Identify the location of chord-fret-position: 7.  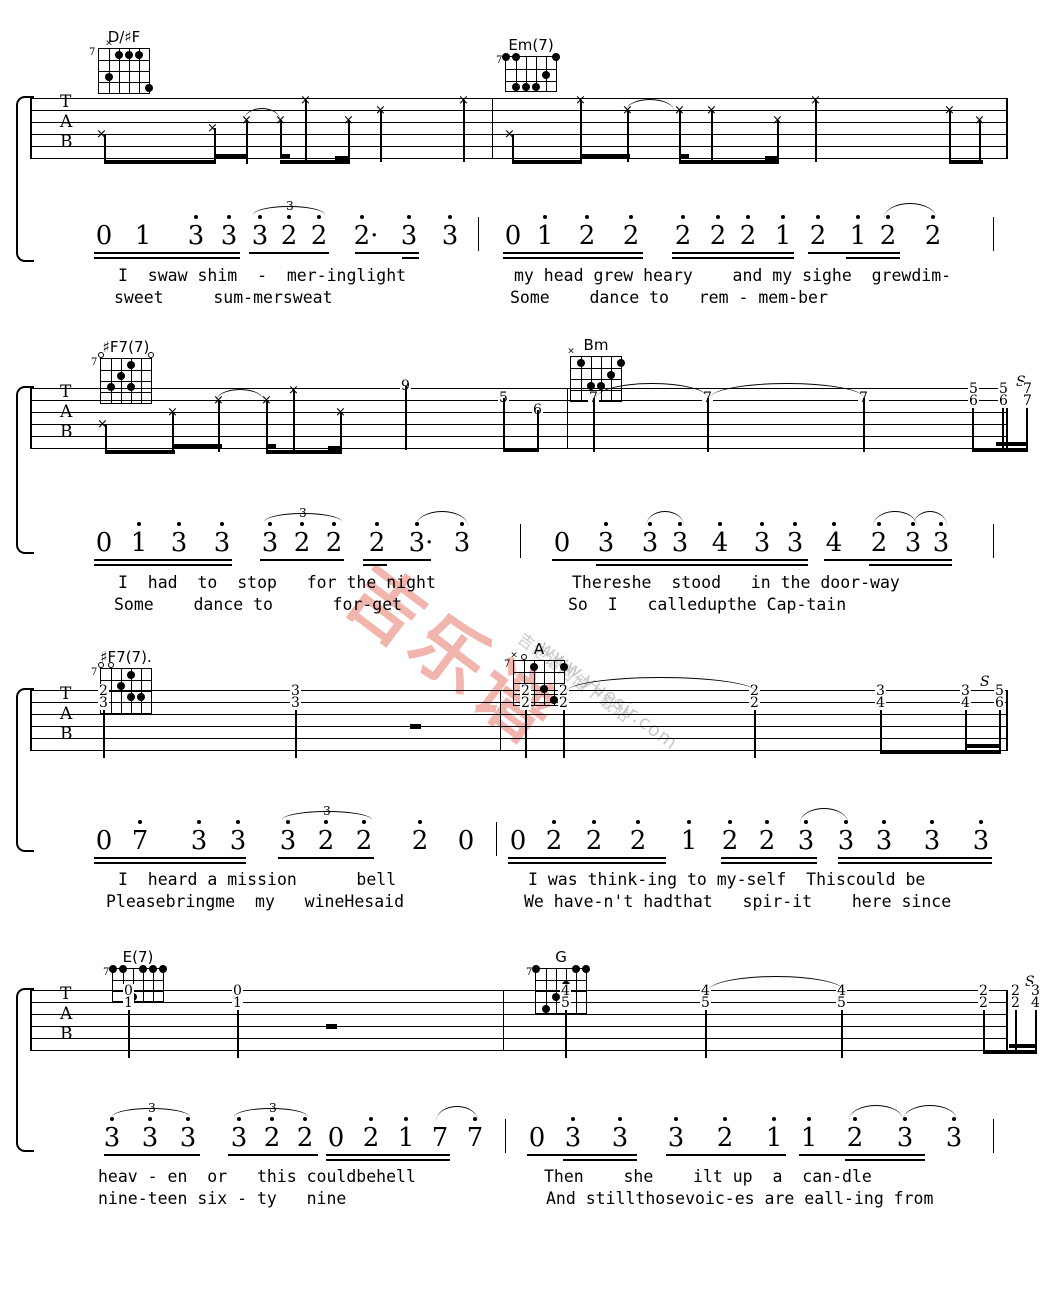
(92, 52).